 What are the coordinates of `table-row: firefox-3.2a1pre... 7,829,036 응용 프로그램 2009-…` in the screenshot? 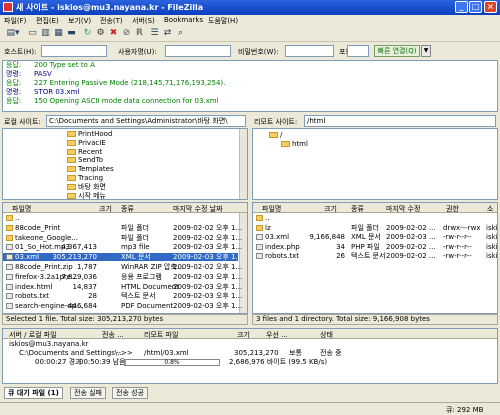 It's located at (122, 276).